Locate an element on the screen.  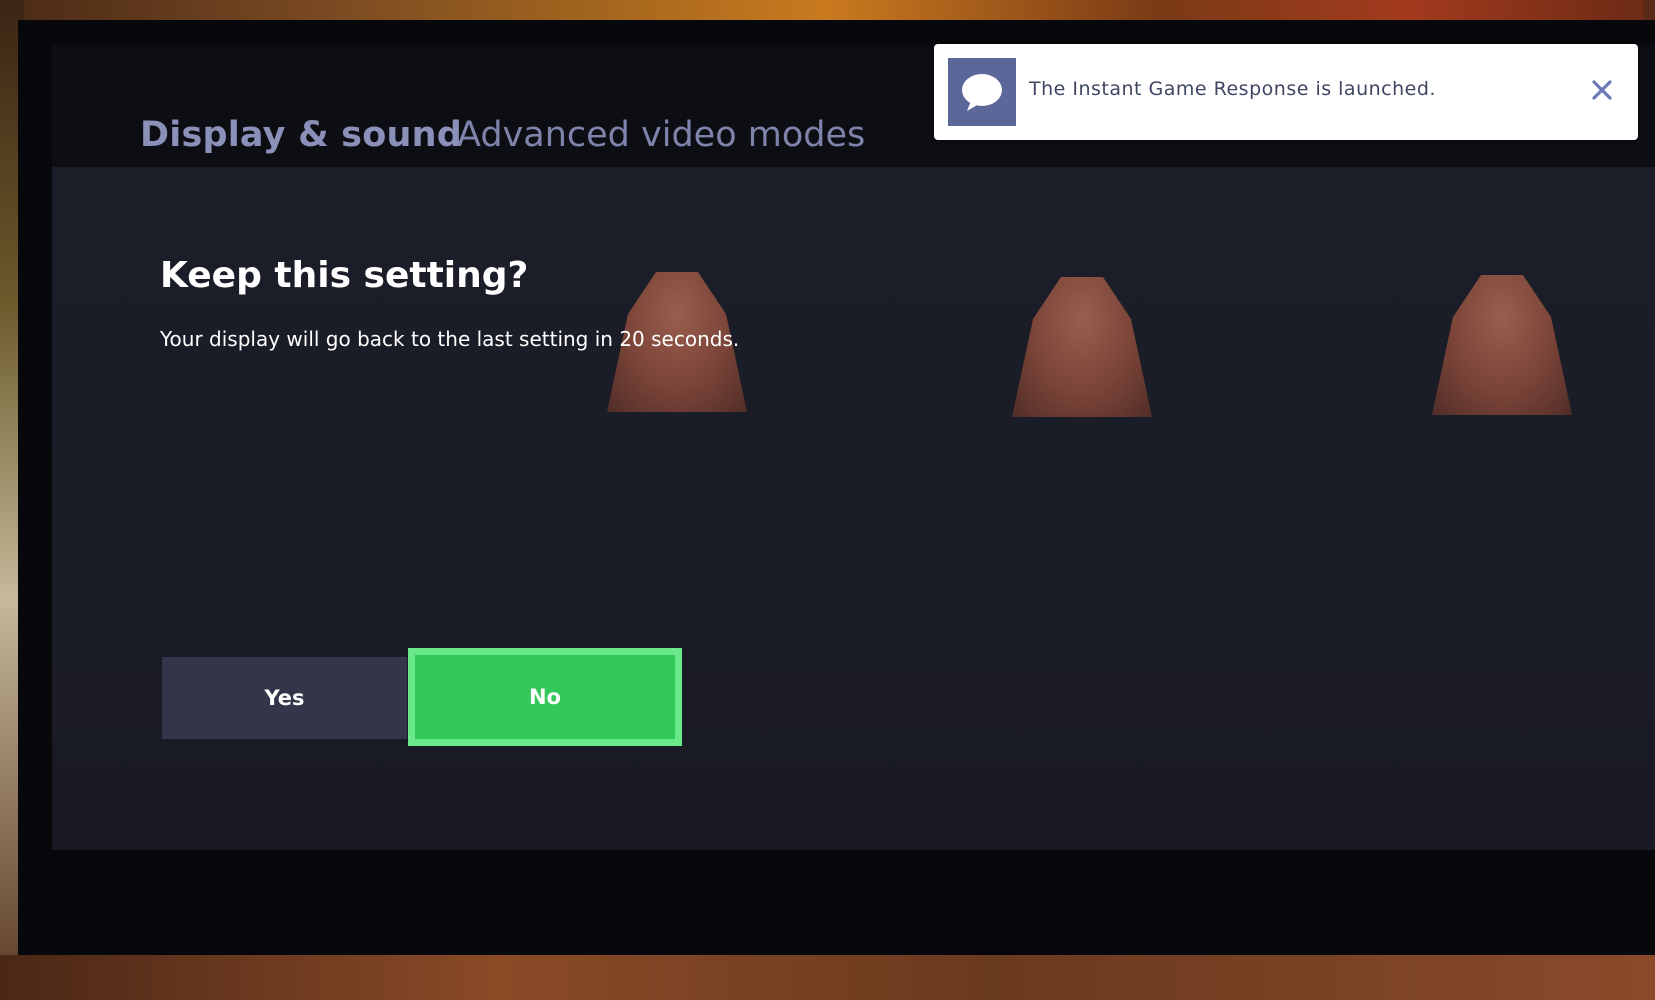
notification-message: The Instant Game Response is launched. is located at coordinates (1232, 89).